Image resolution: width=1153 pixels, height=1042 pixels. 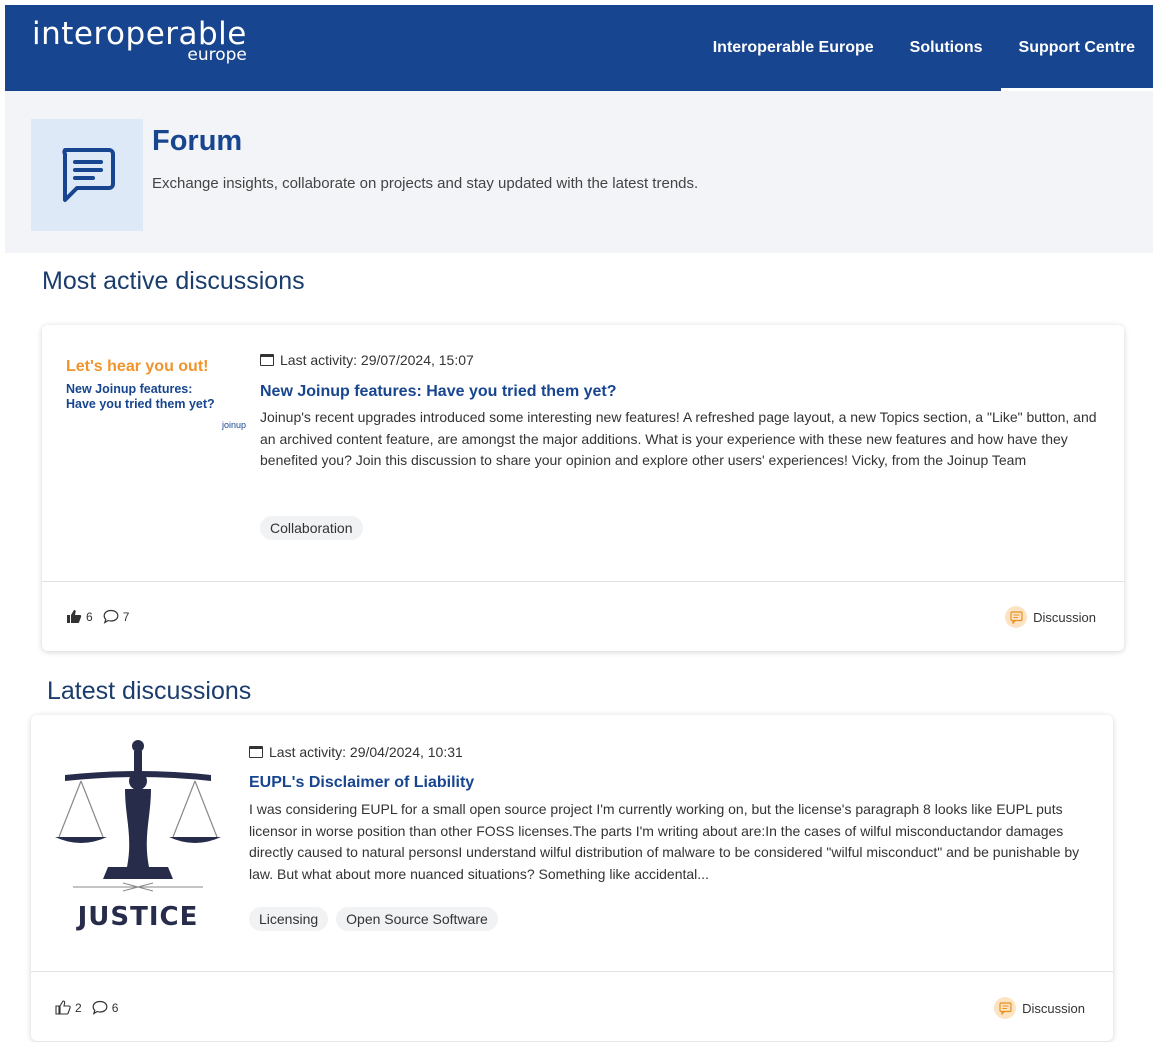 What do you see at coordinates (793, 48) in the screenshot?
I see `nav-interoperable-europe: Interoperable Europe` at bounding box center [793, 48].